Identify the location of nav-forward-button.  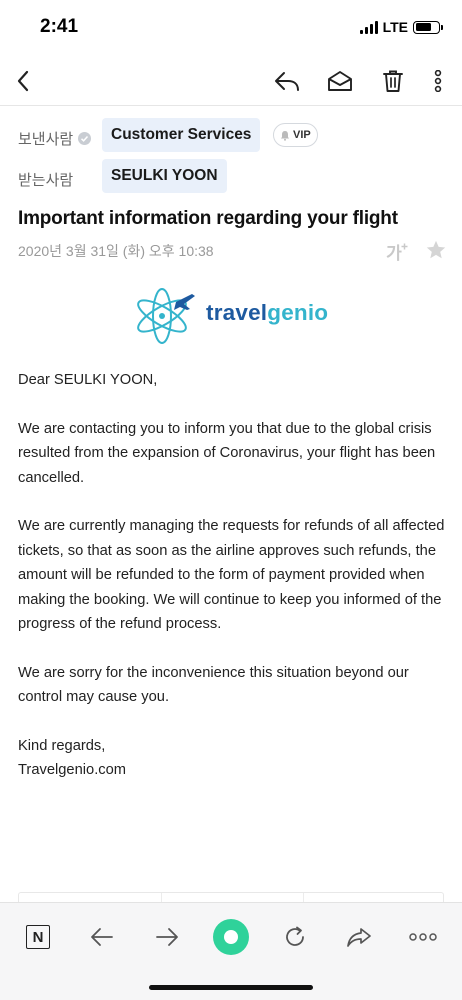
(167, 937).